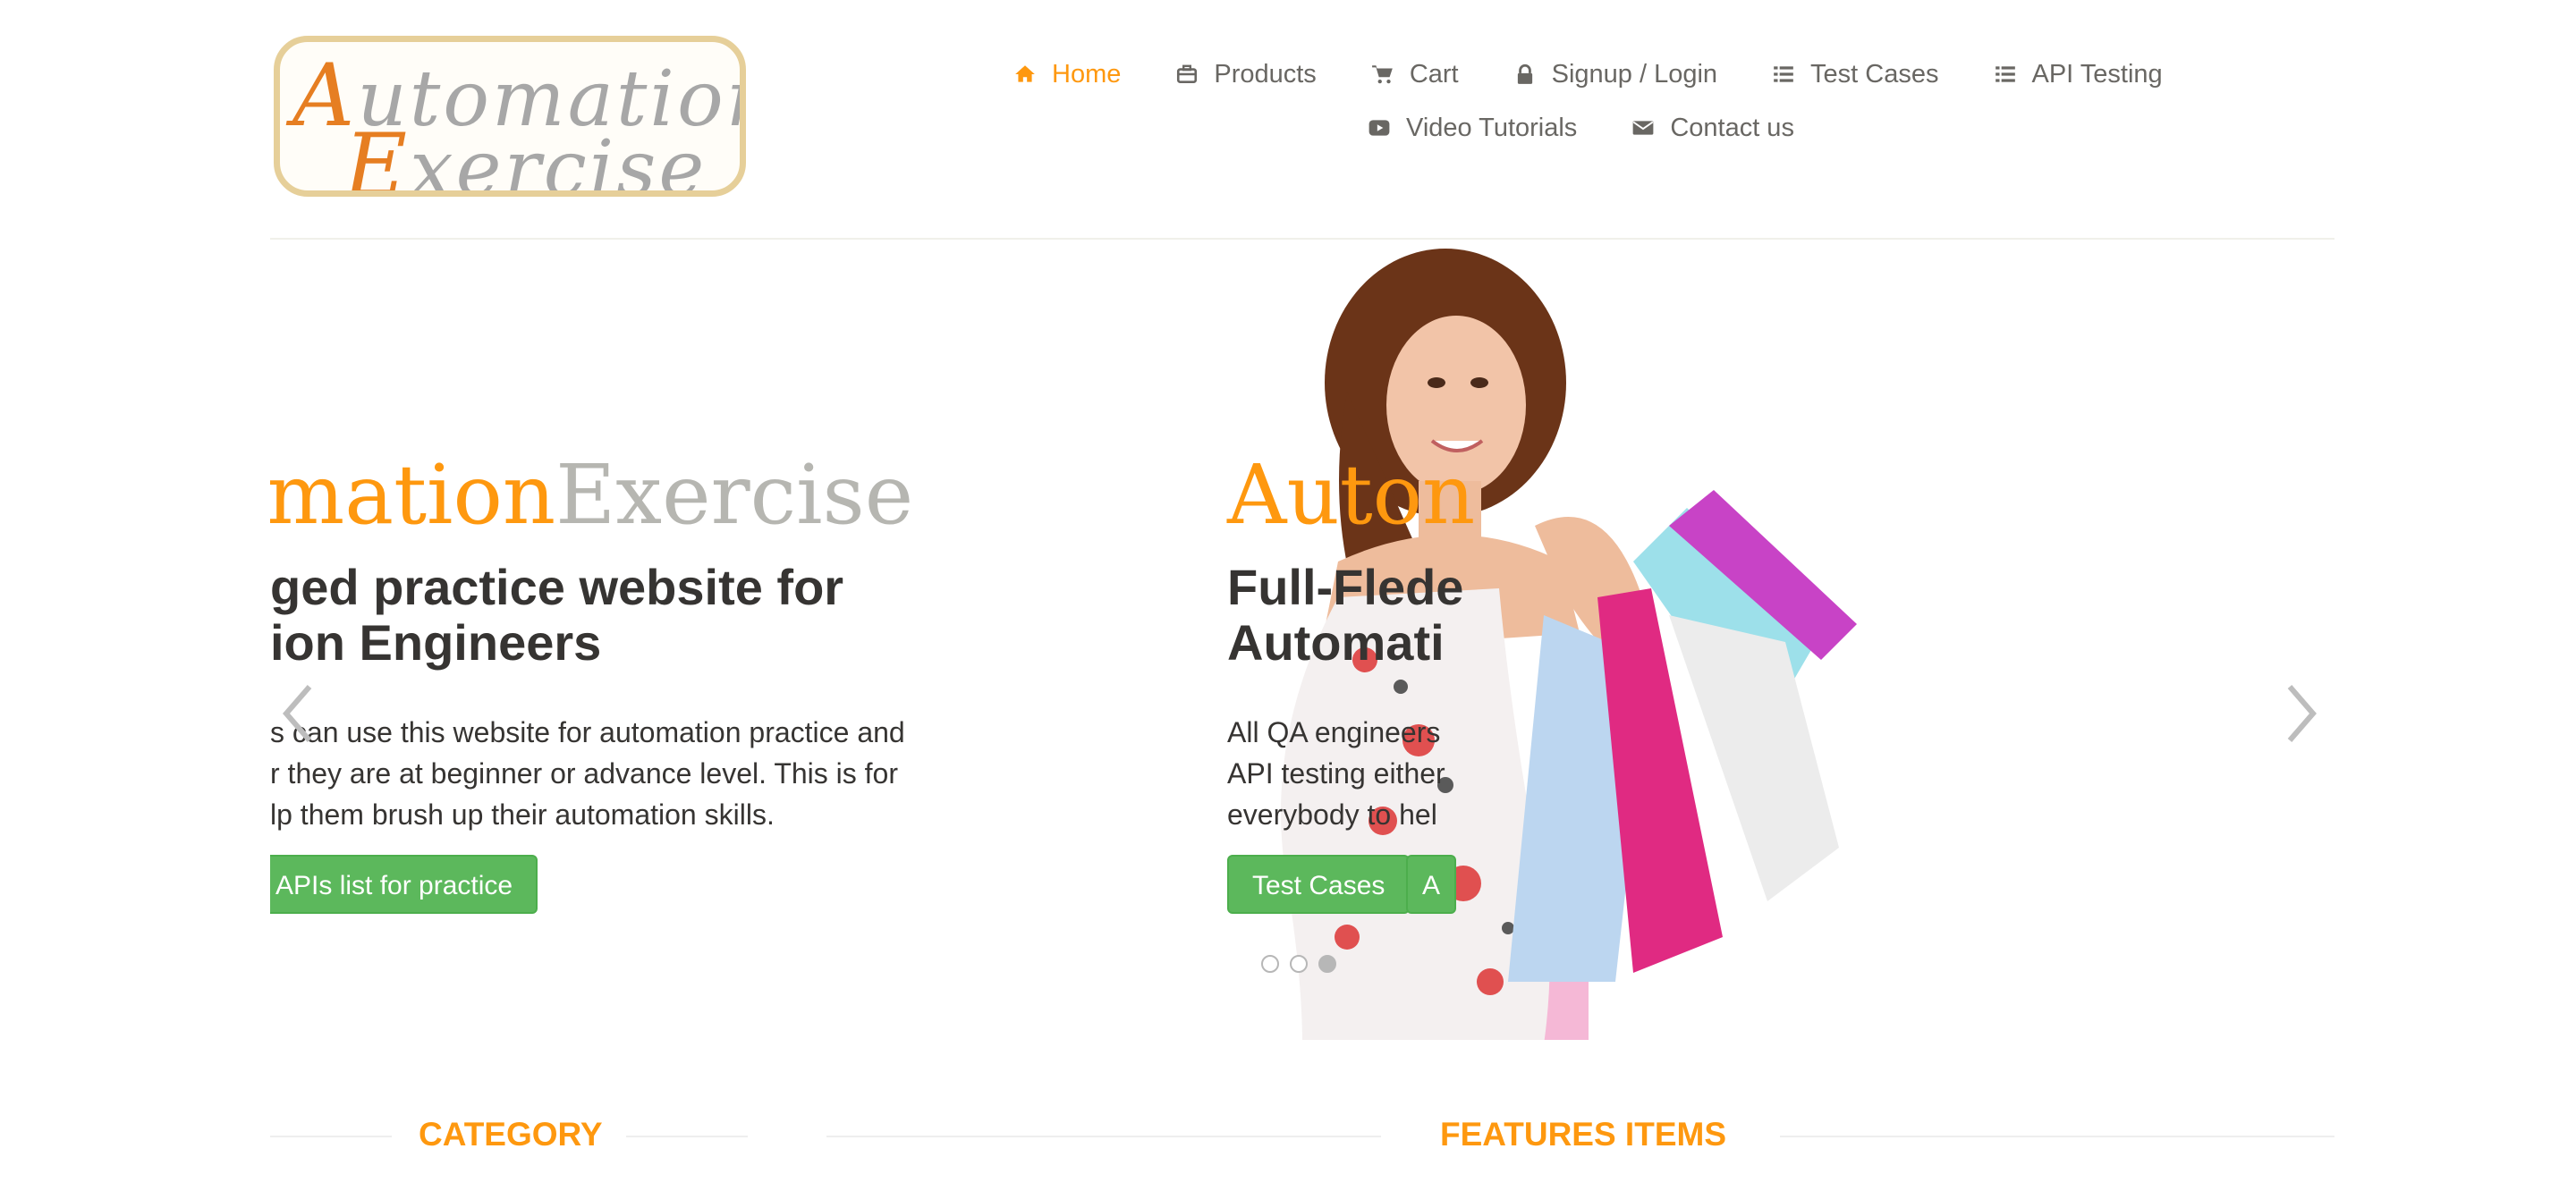 The height and width of the screenshot is (1191, 2576). I want to click on nav-test-cases: Test Cases, so click(1855, 74).